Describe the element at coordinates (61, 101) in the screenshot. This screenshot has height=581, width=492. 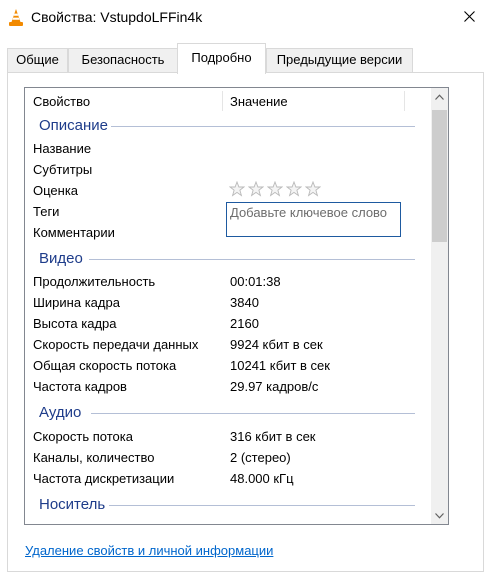
I see `column-header-property: Свойство` at that location.